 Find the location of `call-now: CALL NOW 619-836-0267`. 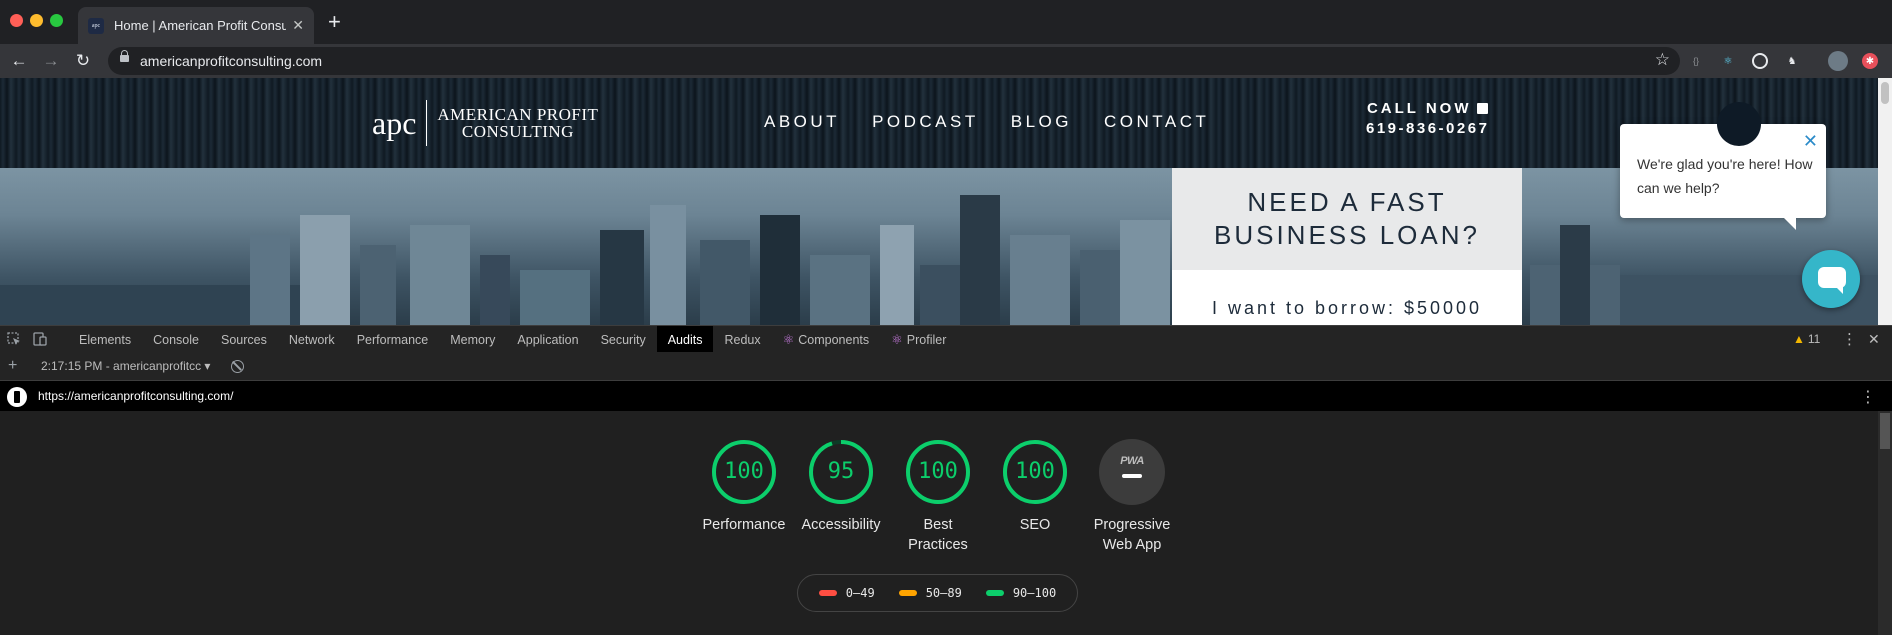

call-now: CALL NOW 619-836-0267 is located at coordinates (1427, 118).